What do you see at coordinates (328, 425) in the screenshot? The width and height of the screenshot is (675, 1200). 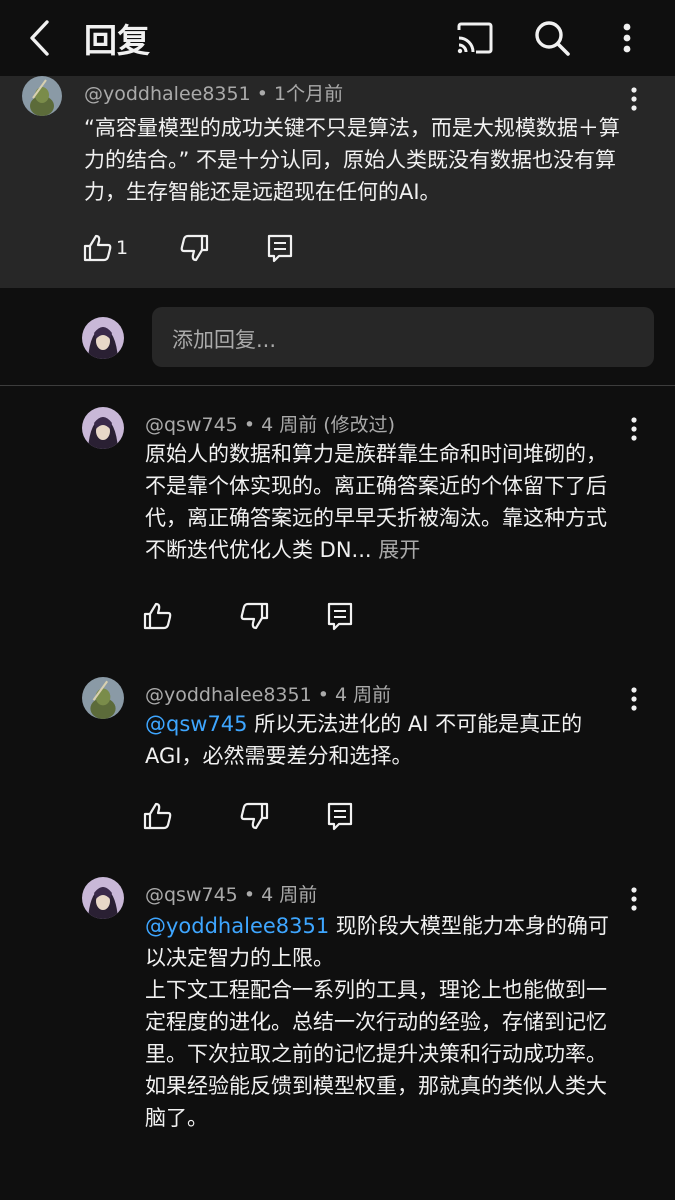 I see `comment-time: 4 周前 (修改过)` at bounding box center [328, 425].